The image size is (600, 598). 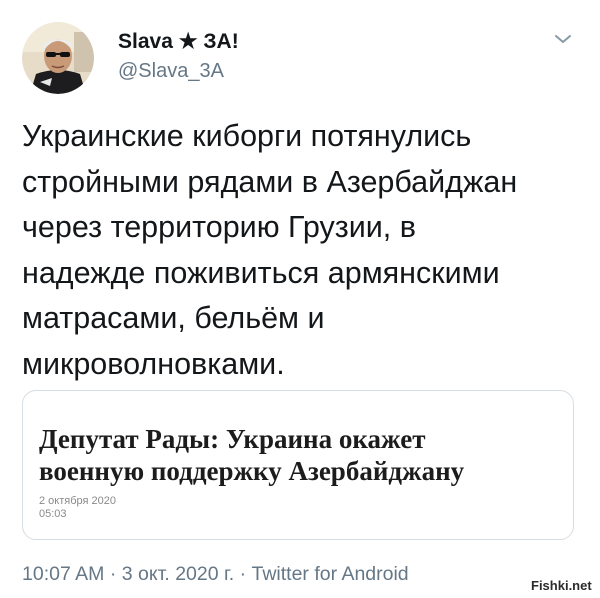 What do you see at coordinates (178, 41) in the screenshot?
I see `display-name: Slava ★ ЗА!` at bounding box center [178, 41].